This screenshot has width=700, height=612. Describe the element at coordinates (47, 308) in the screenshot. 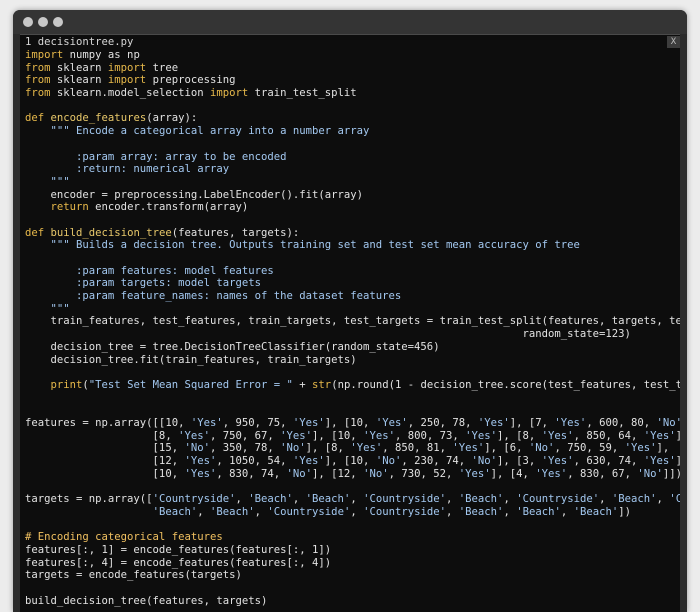

I see `code-token: """` at that location.